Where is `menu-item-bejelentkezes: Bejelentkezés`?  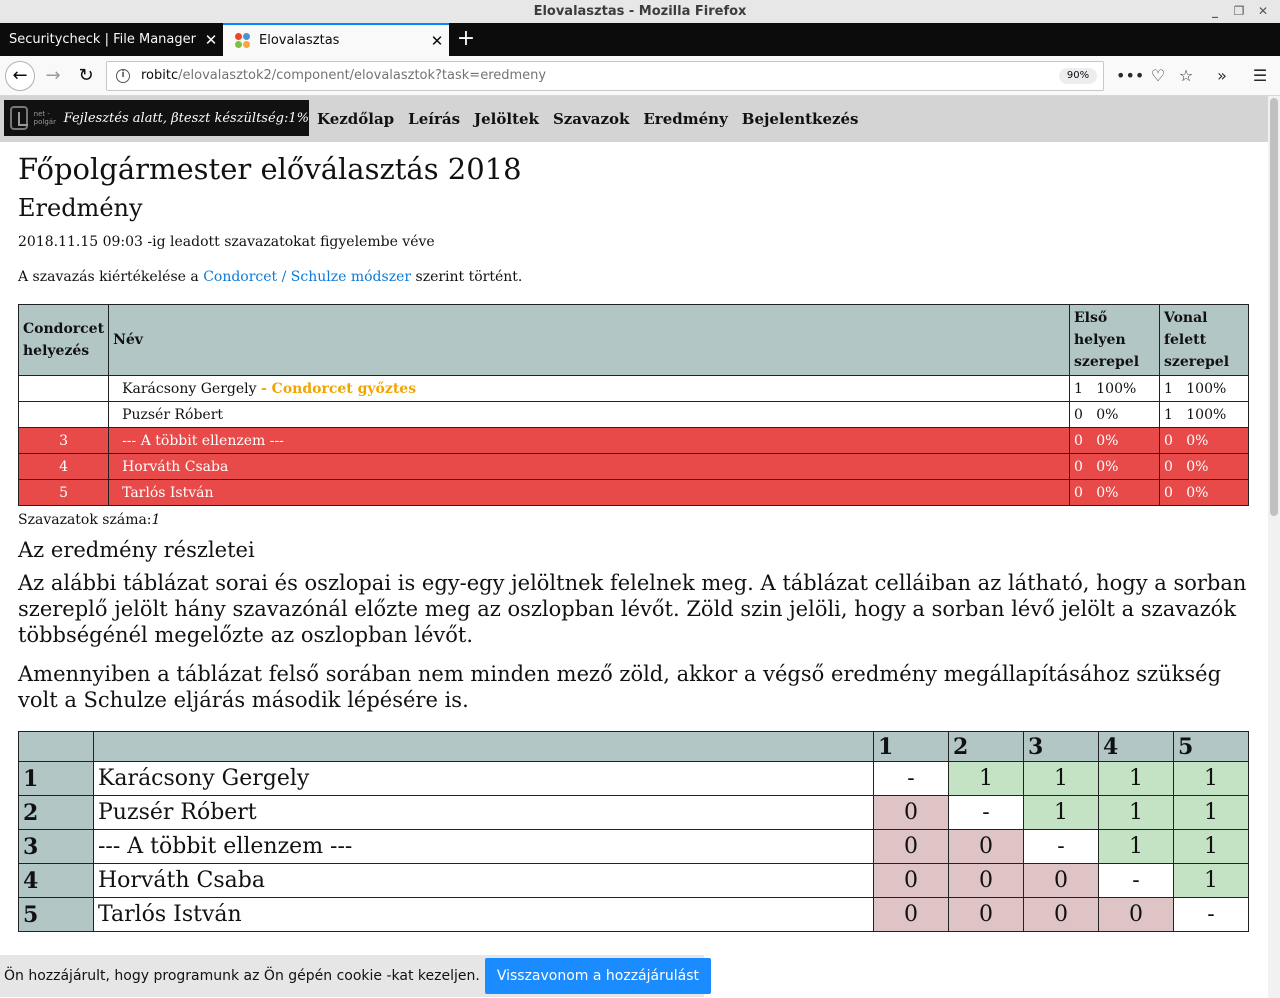
menu-item-bejelentkezes: Bejelentkezés is located at coordinates (800, 119).